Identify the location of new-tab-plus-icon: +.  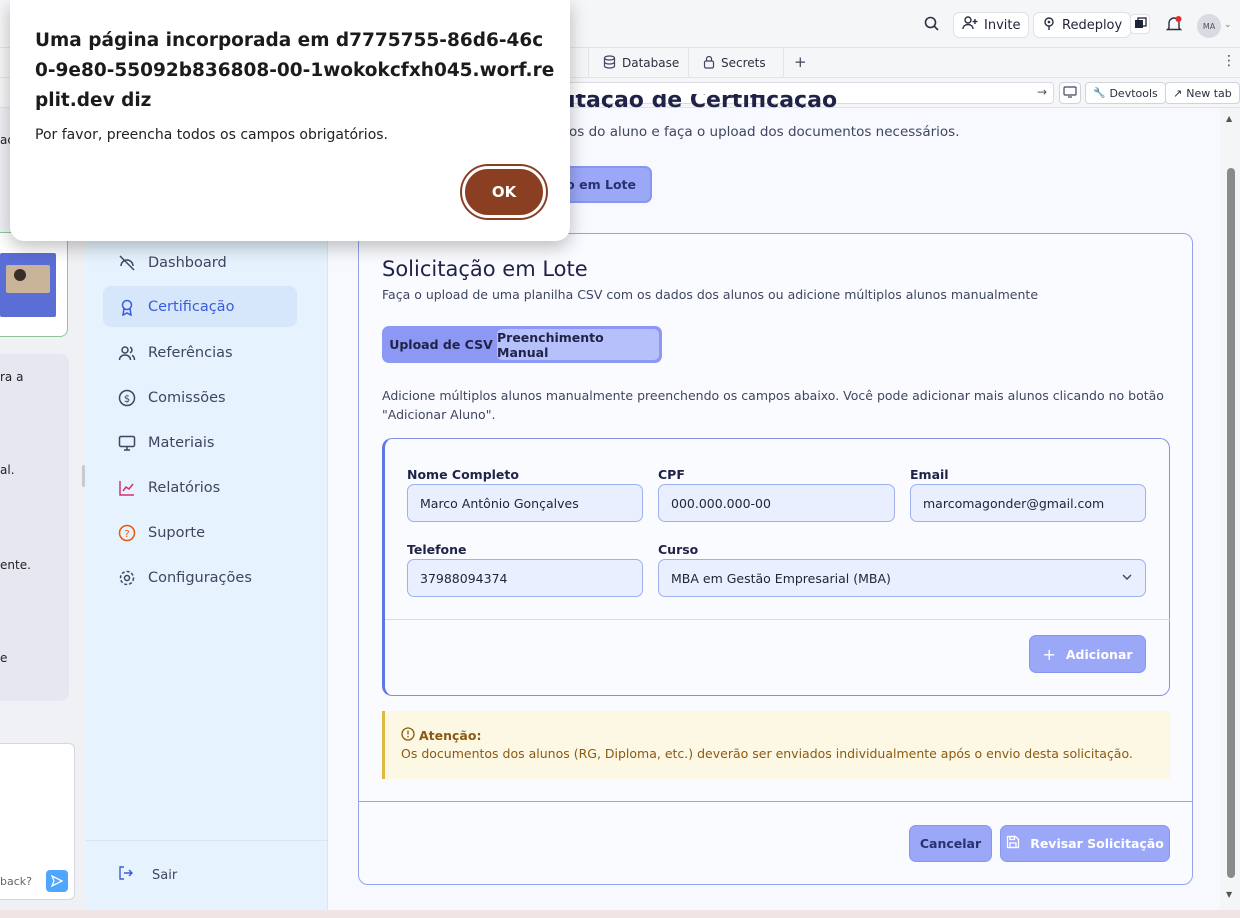
(800, 62).